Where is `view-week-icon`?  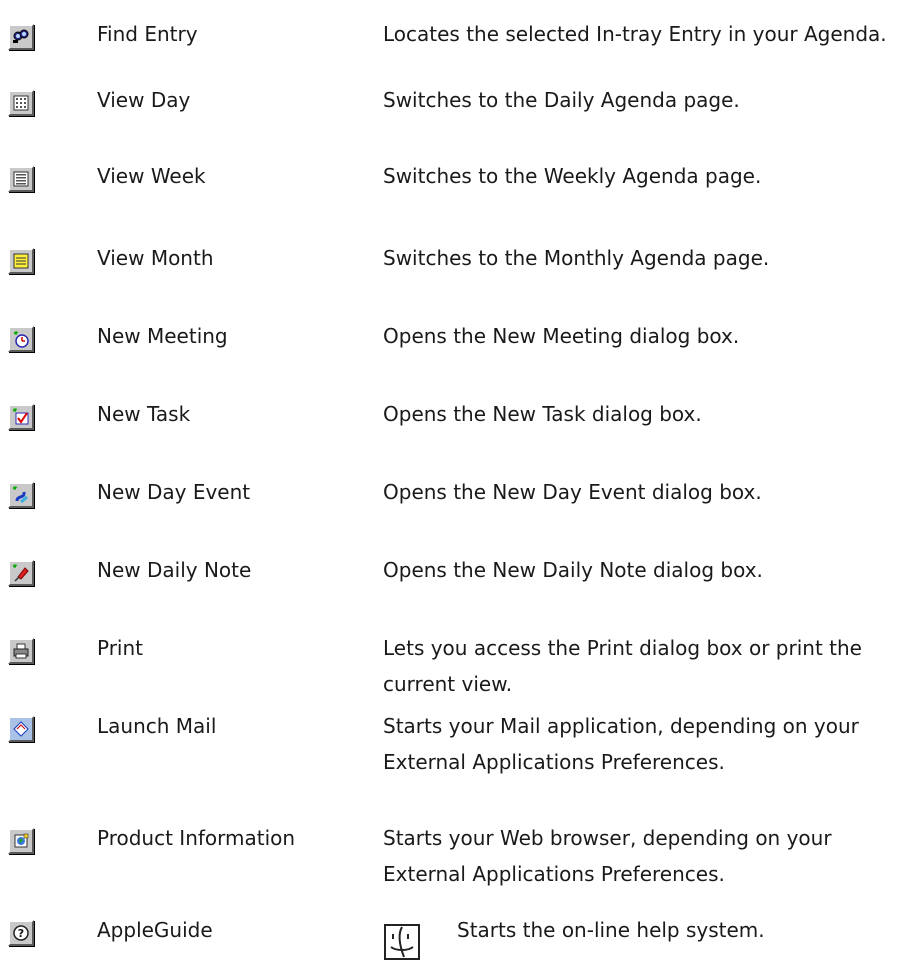
view-week-icon is located at coordinates (21, 179).